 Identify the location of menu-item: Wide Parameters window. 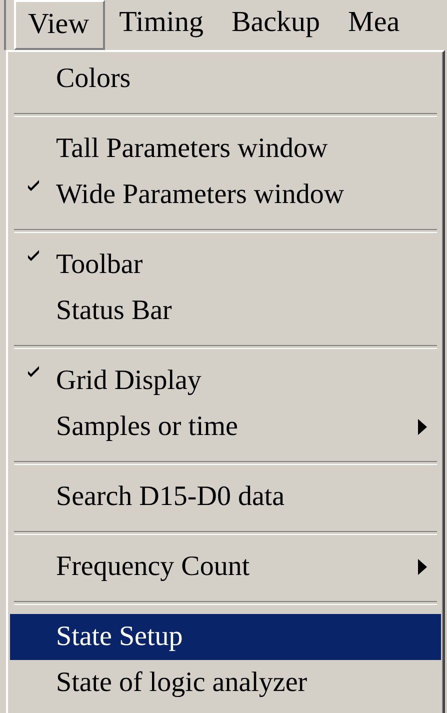
(225, 195).